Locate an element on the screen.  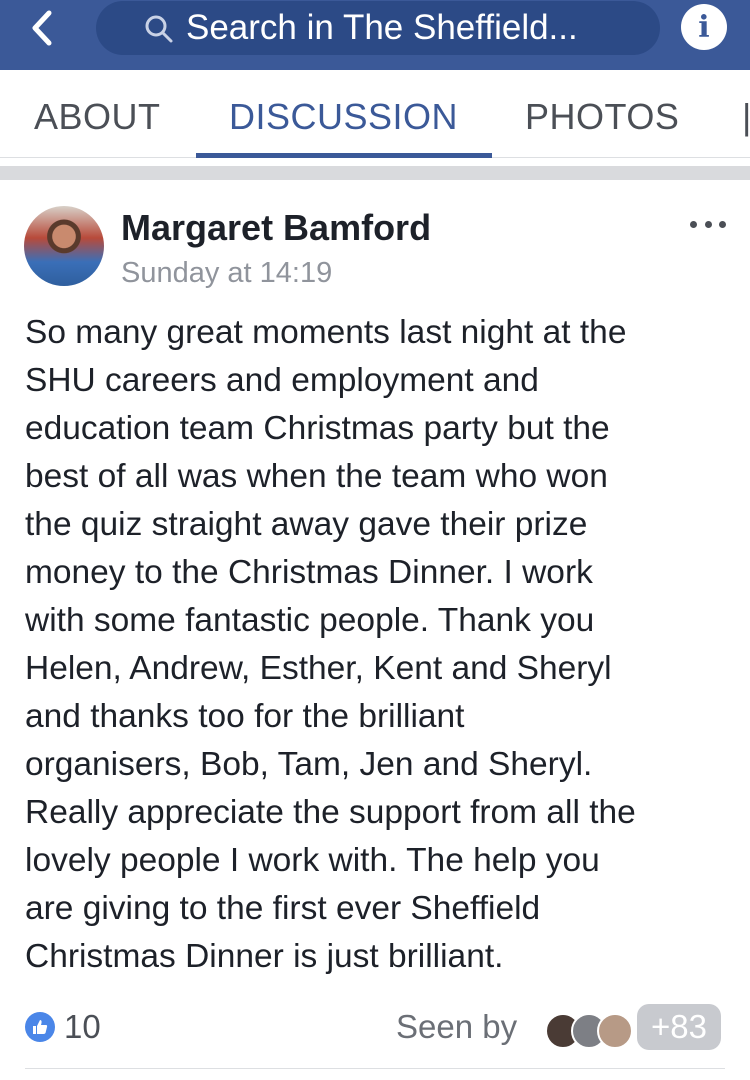
back-button is located at coordinates (42, 28).